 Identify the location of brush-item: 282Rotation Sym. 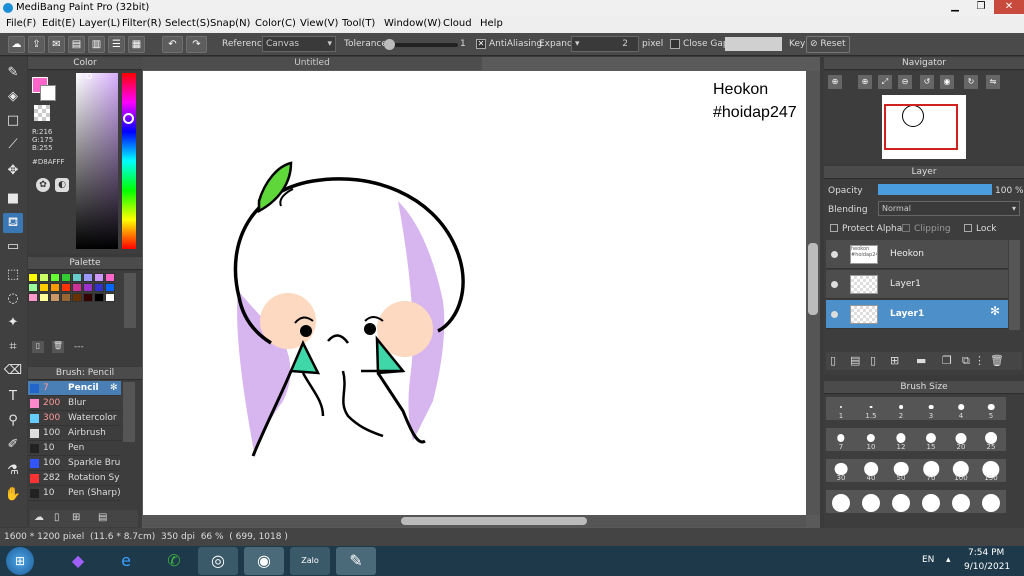
(74, 478).